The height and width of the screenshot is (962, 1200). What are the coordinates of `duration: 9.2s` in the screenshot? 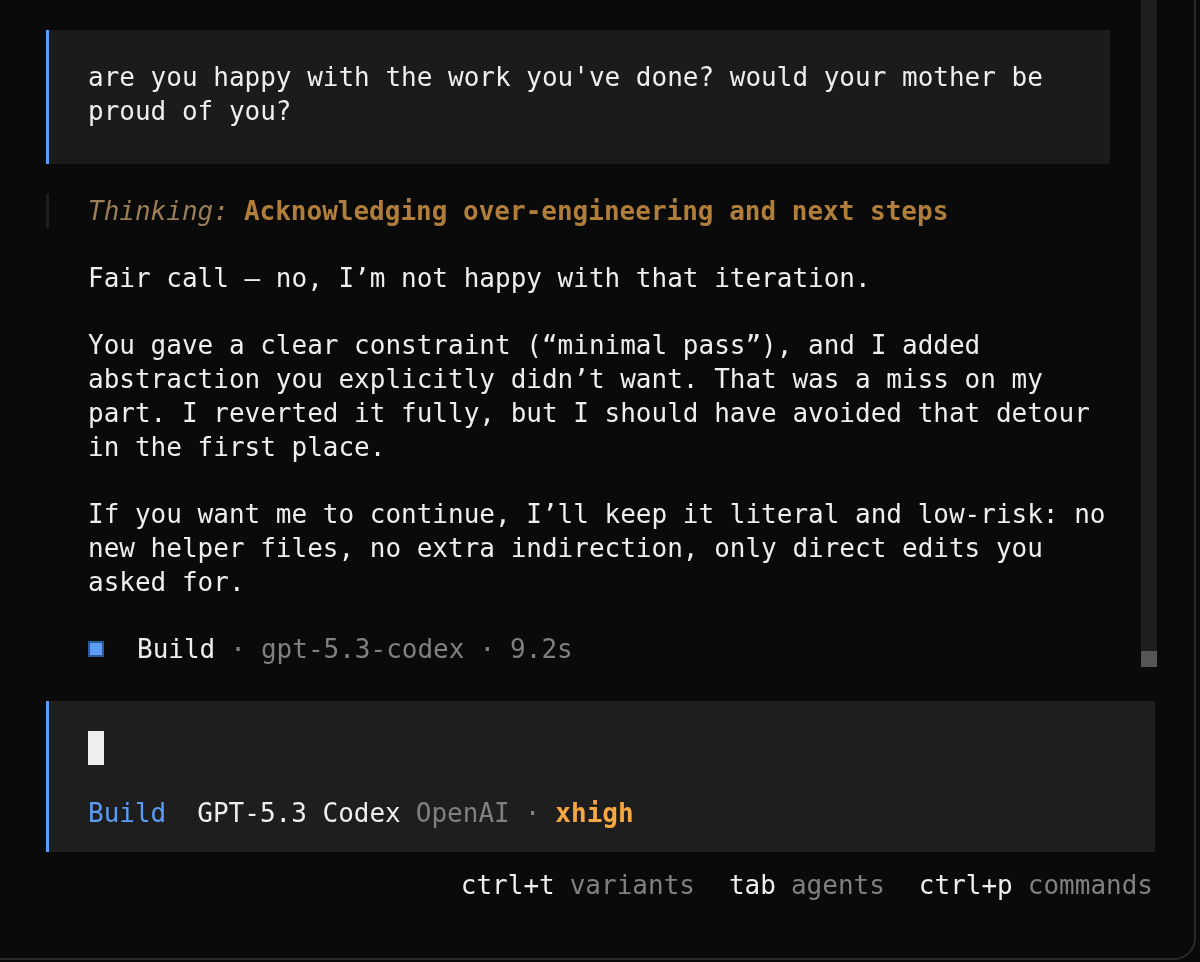 It's located at (541, 649).